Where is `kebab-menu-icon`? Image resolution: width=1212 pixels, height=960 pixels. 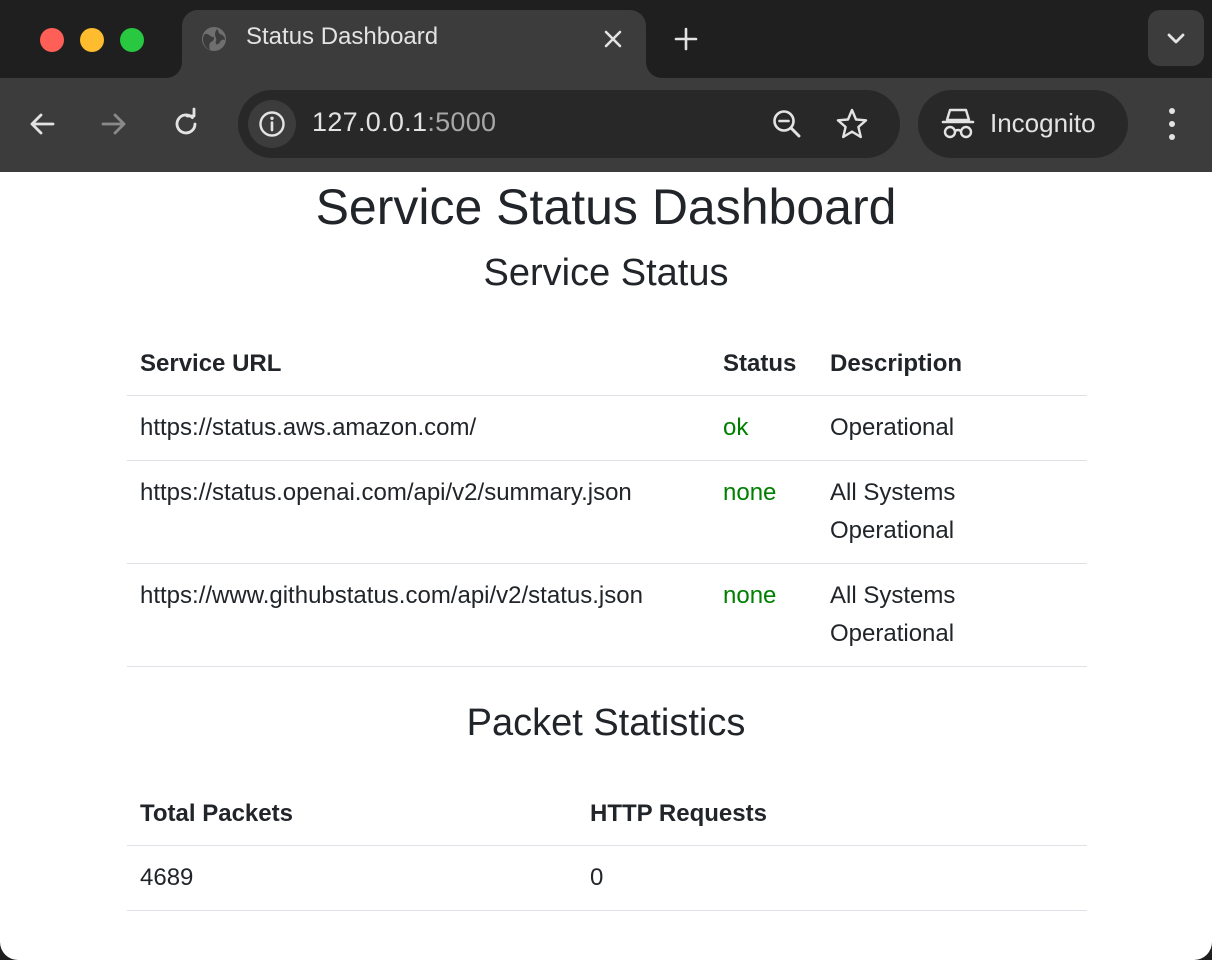
kebab-menu-icon is located at coordinates (1172, 124).